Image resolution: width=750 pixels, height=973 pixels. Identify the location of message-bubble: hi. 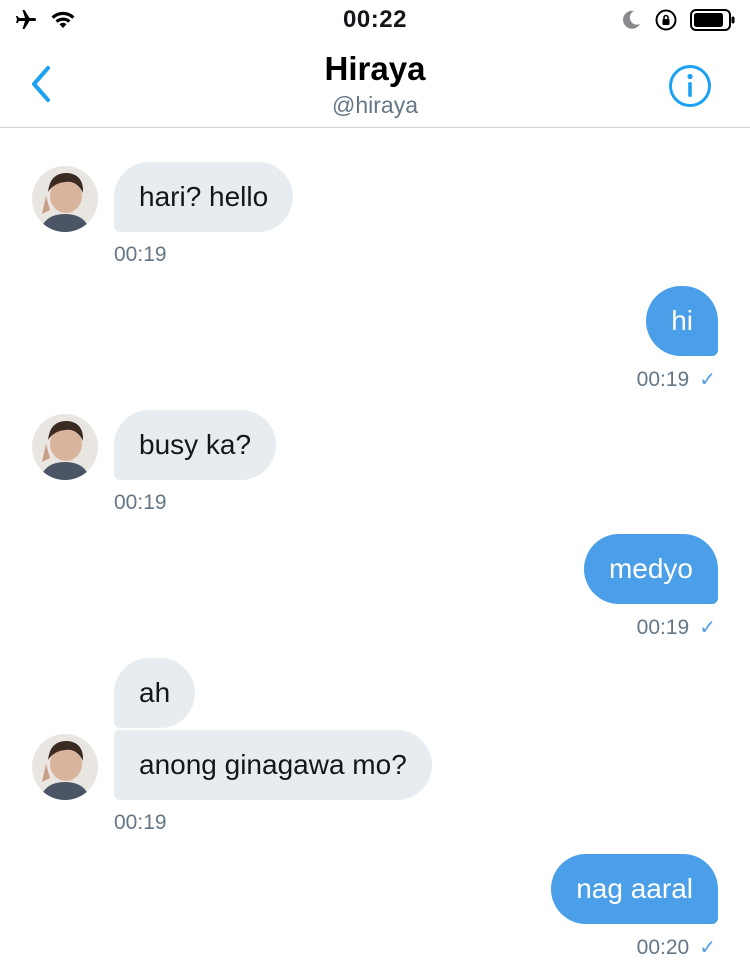
(682, 321).